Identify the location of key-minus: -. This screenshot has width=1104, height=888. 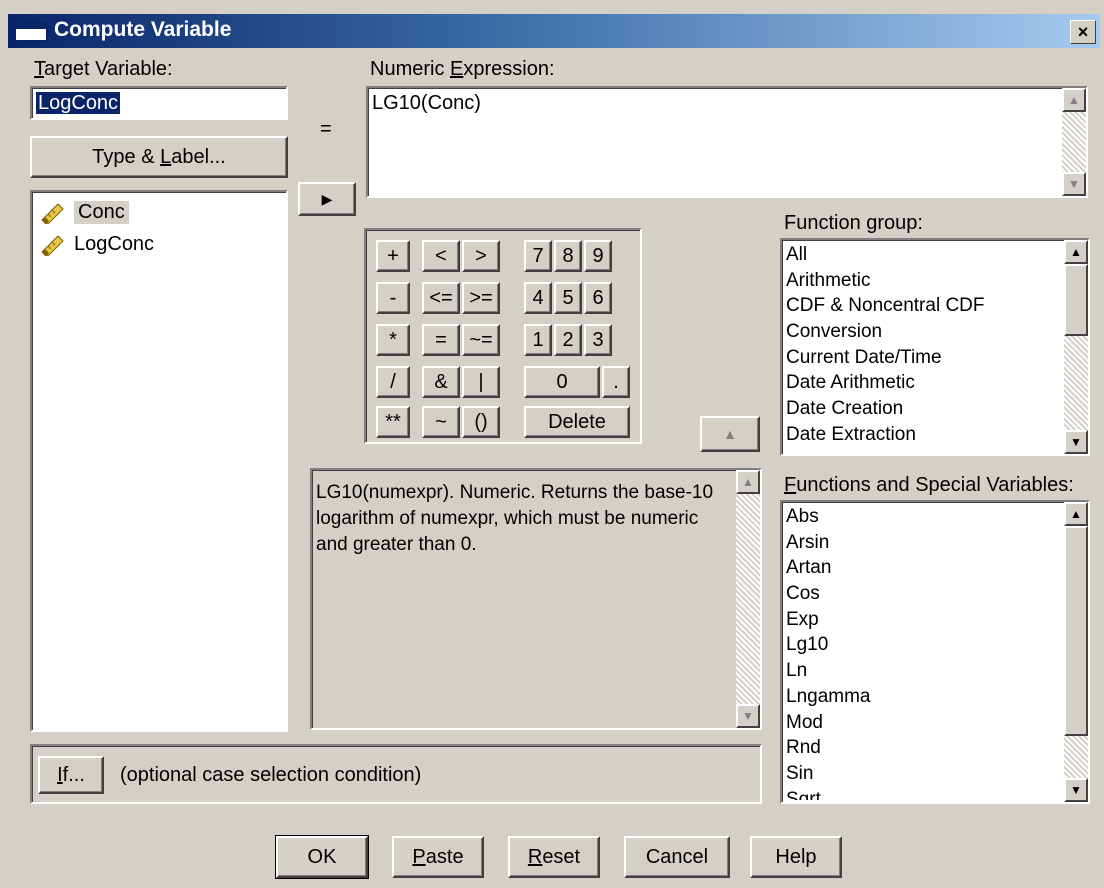
(393, 298).